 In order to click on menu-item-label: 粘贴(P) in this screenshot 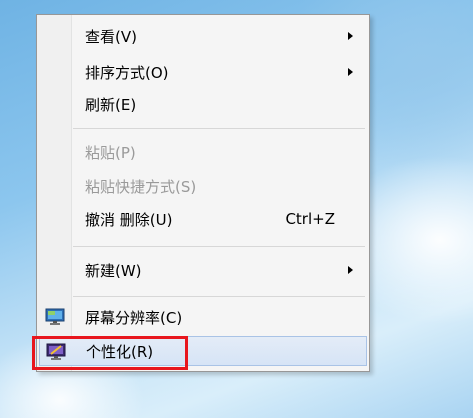, I will do `click(110, 152)`.